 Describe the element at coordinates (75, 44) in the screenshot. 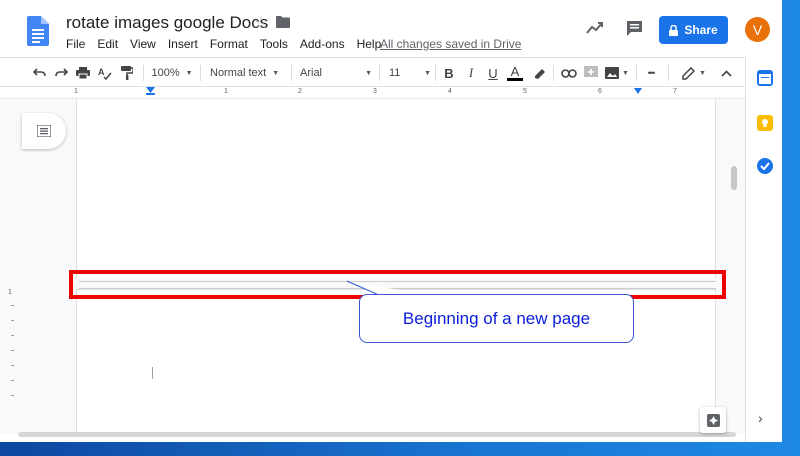

I see `menu-file: File` at that location.